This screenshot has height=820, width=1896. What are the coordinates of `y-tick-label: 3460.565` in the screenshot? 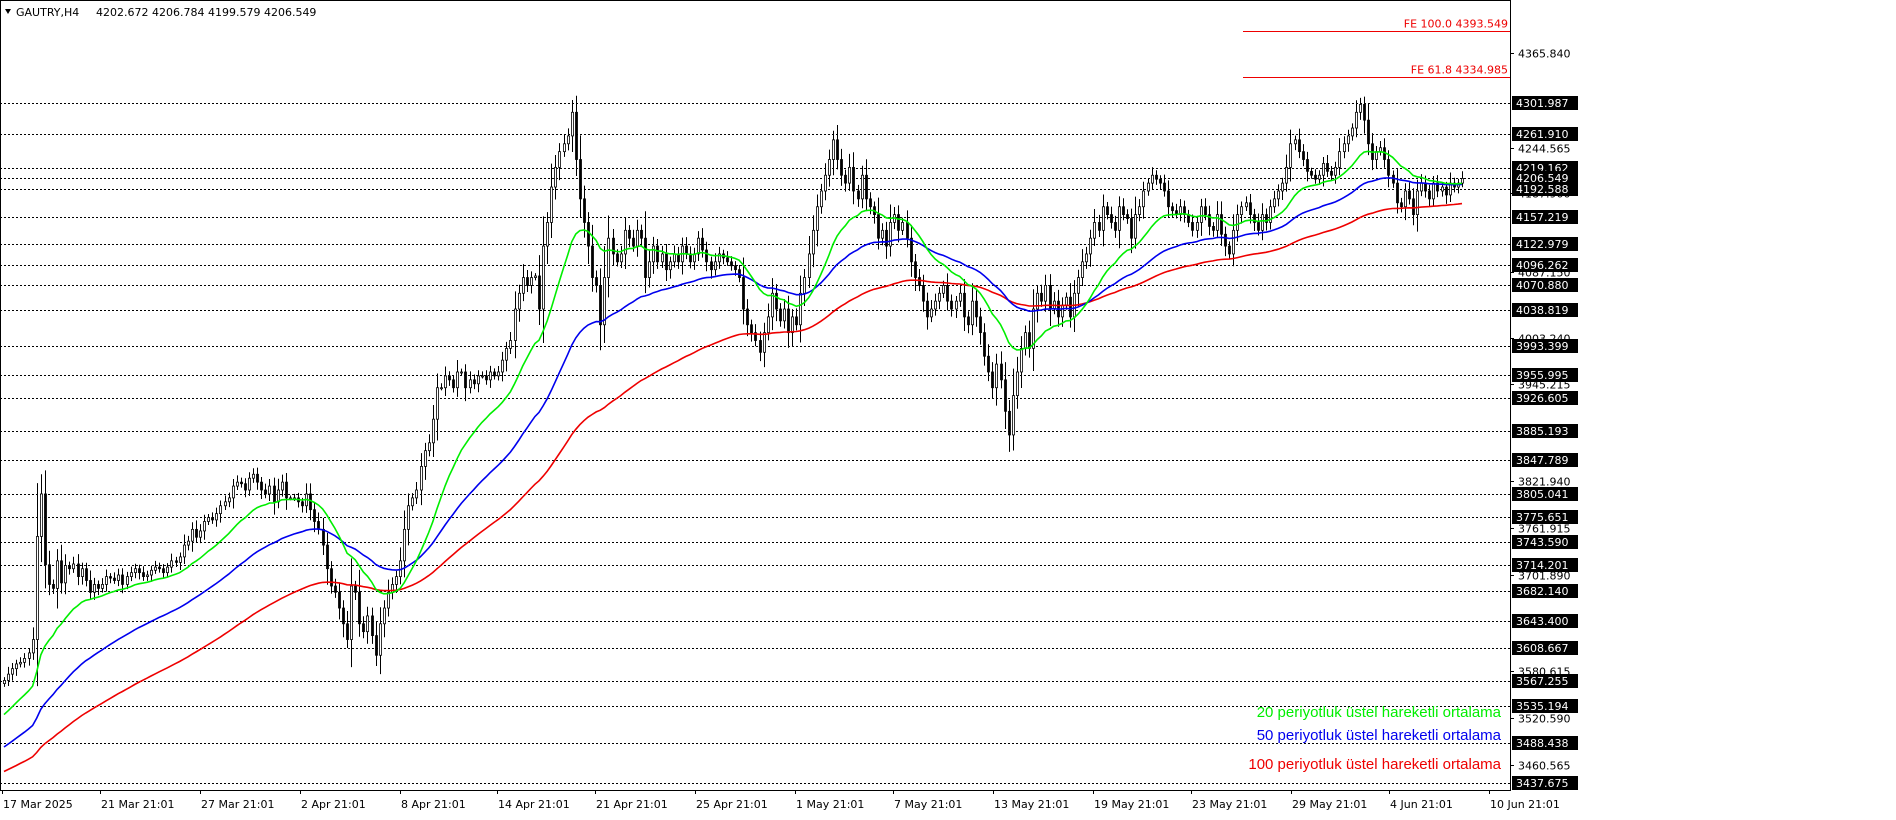 It's located at (1544, 766).